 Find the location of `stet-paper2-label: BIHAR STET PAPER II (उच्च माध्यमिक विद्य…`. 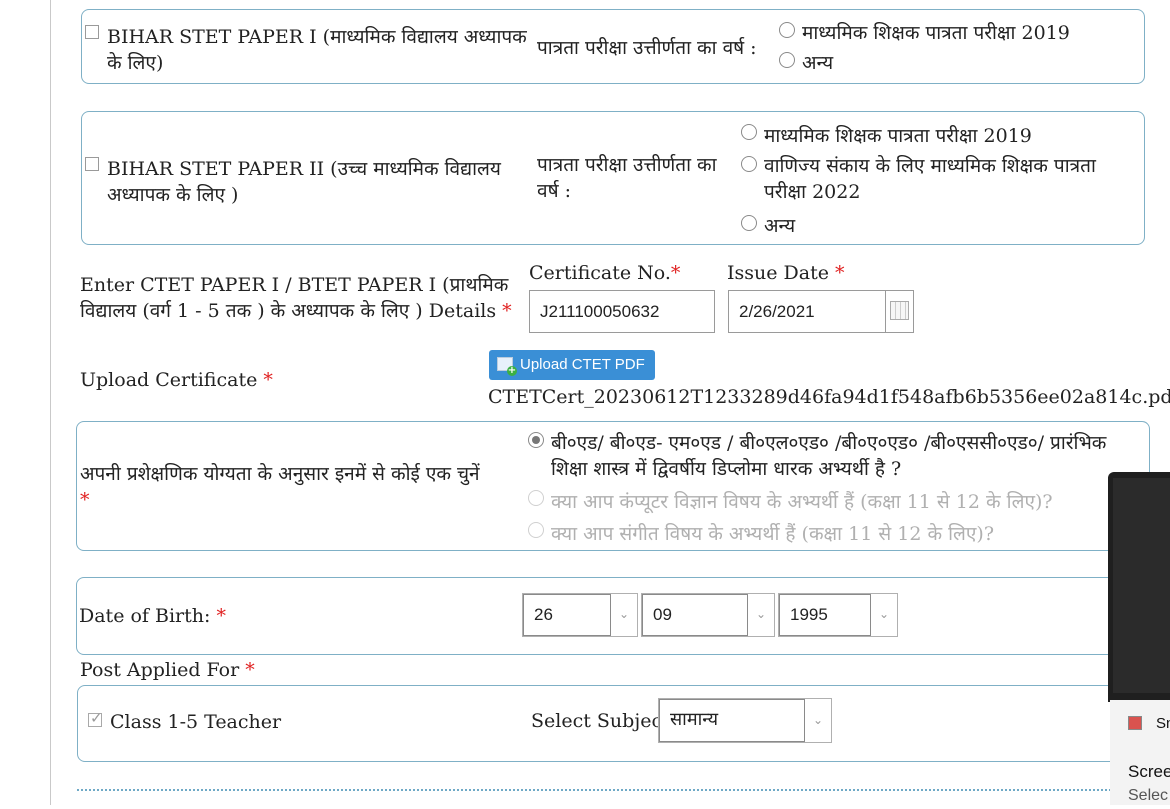

stet-paper2-label: BIHAR STET PAPER II (उच्च माध्यमिक विद्य… is located at coordinates (304, 182).